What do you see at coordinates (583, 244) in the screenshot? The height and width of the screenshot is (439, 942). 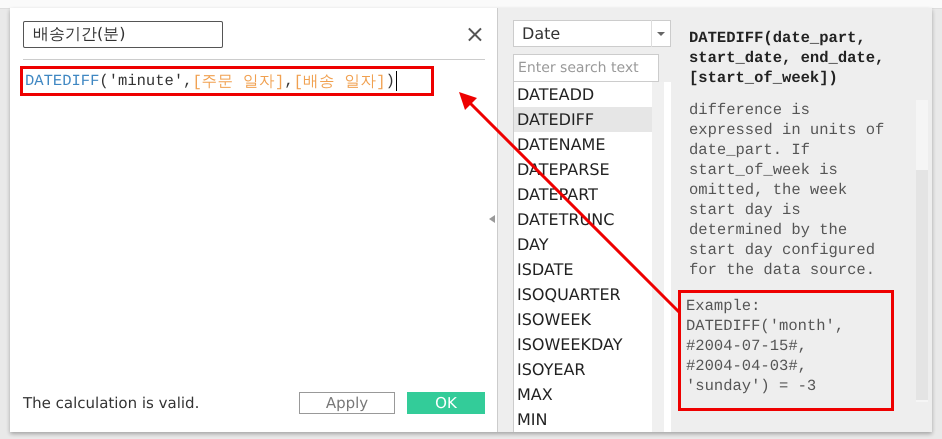 I see `function-list-item: DAY` at bounding box center [583, 244].